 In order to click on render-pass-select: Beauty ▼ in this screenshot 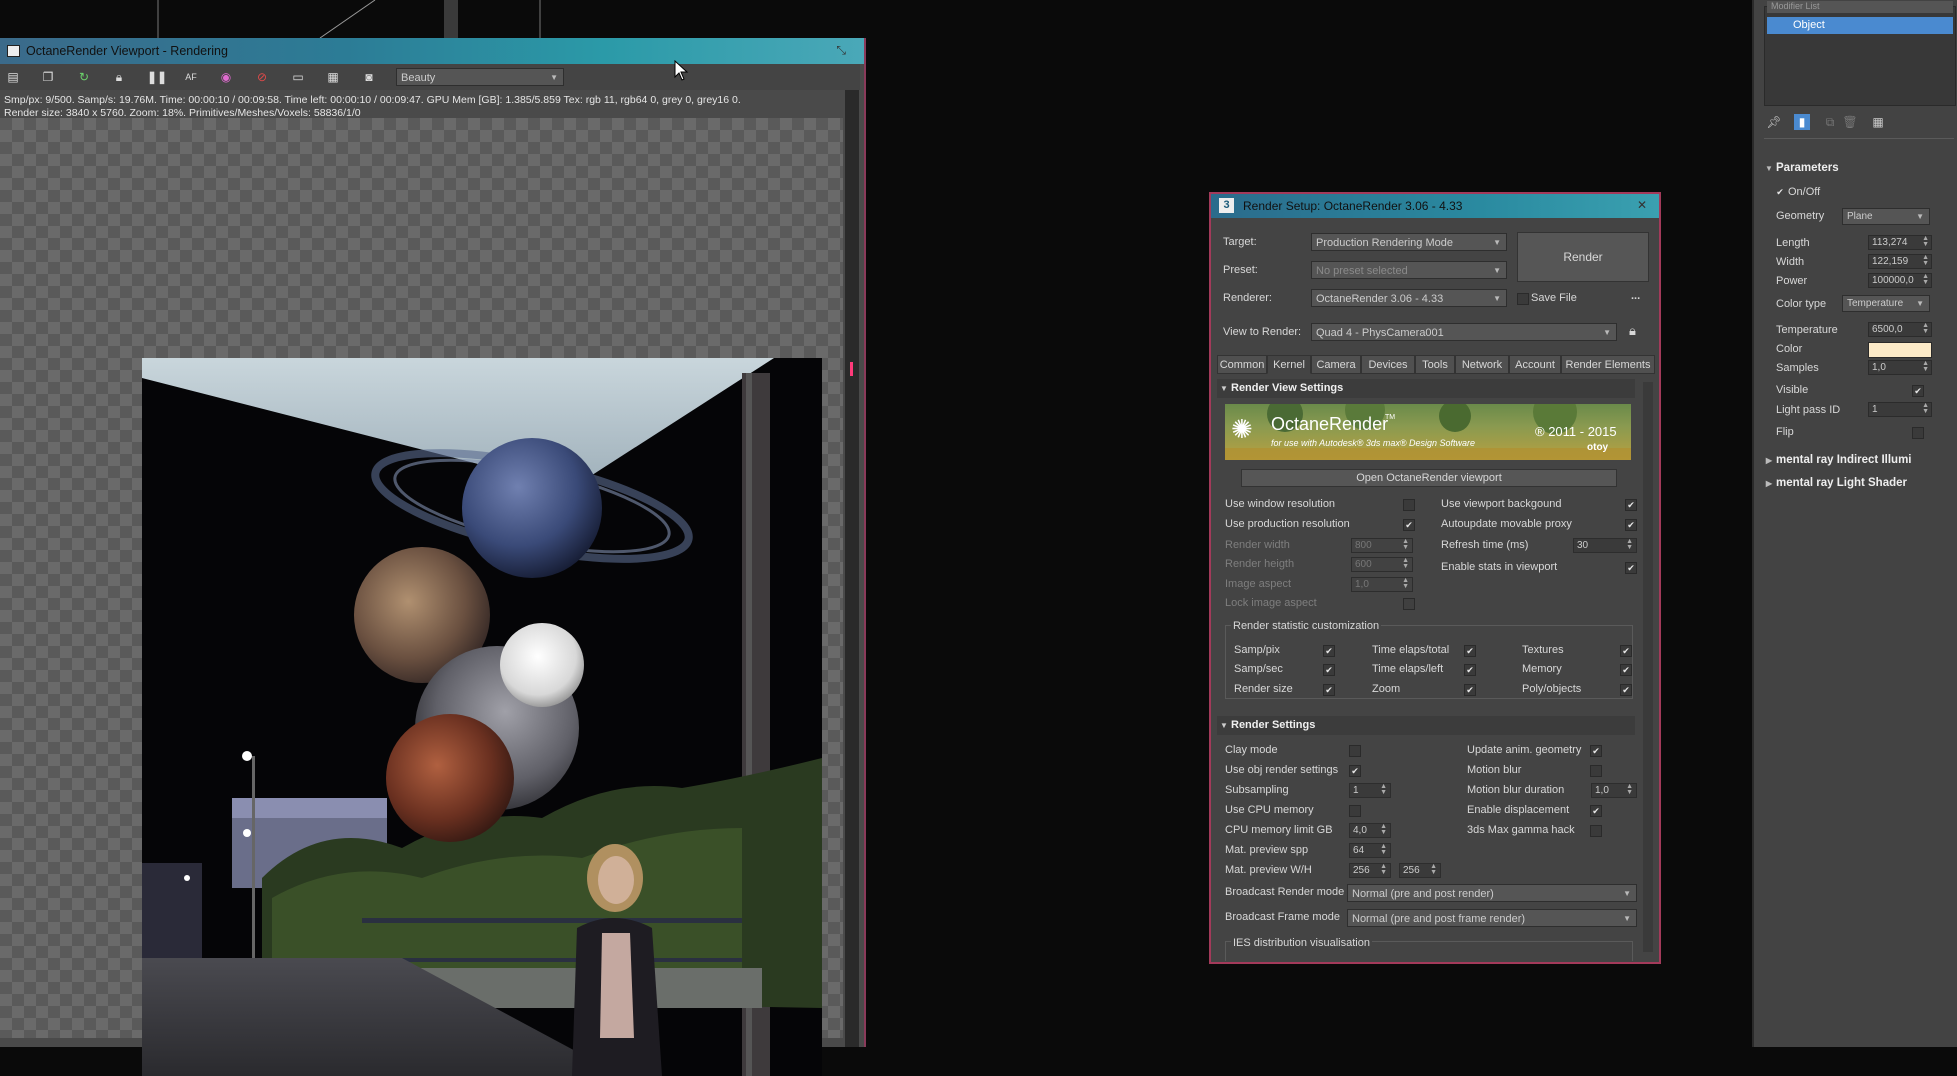, I will do `click(480, 77)`.